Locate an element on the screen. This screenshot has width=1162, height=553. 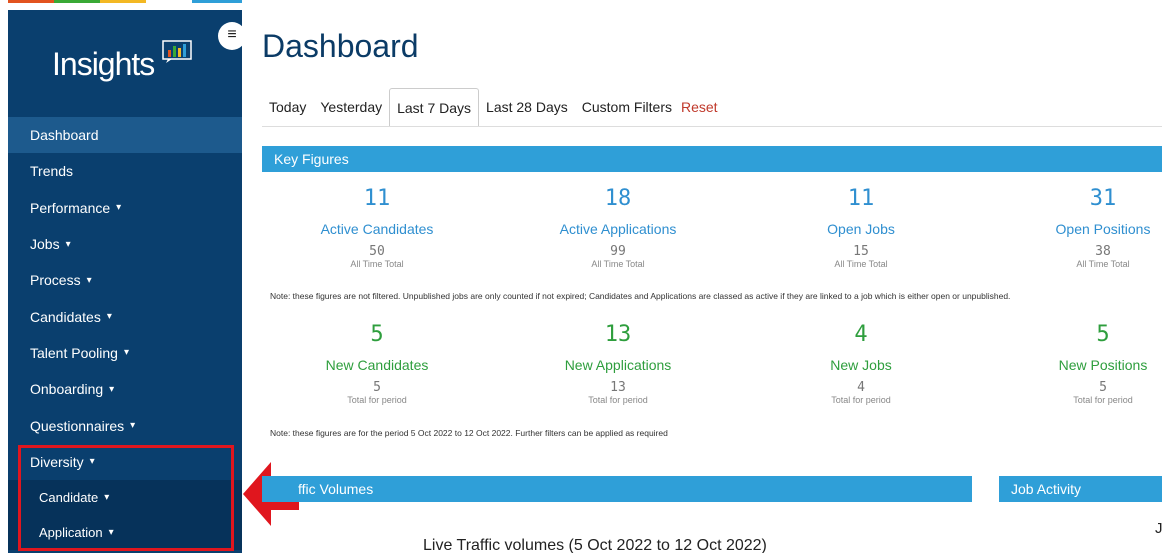
sidebar-item-performance: Performance ▾ is located at coordinates (125, 208).